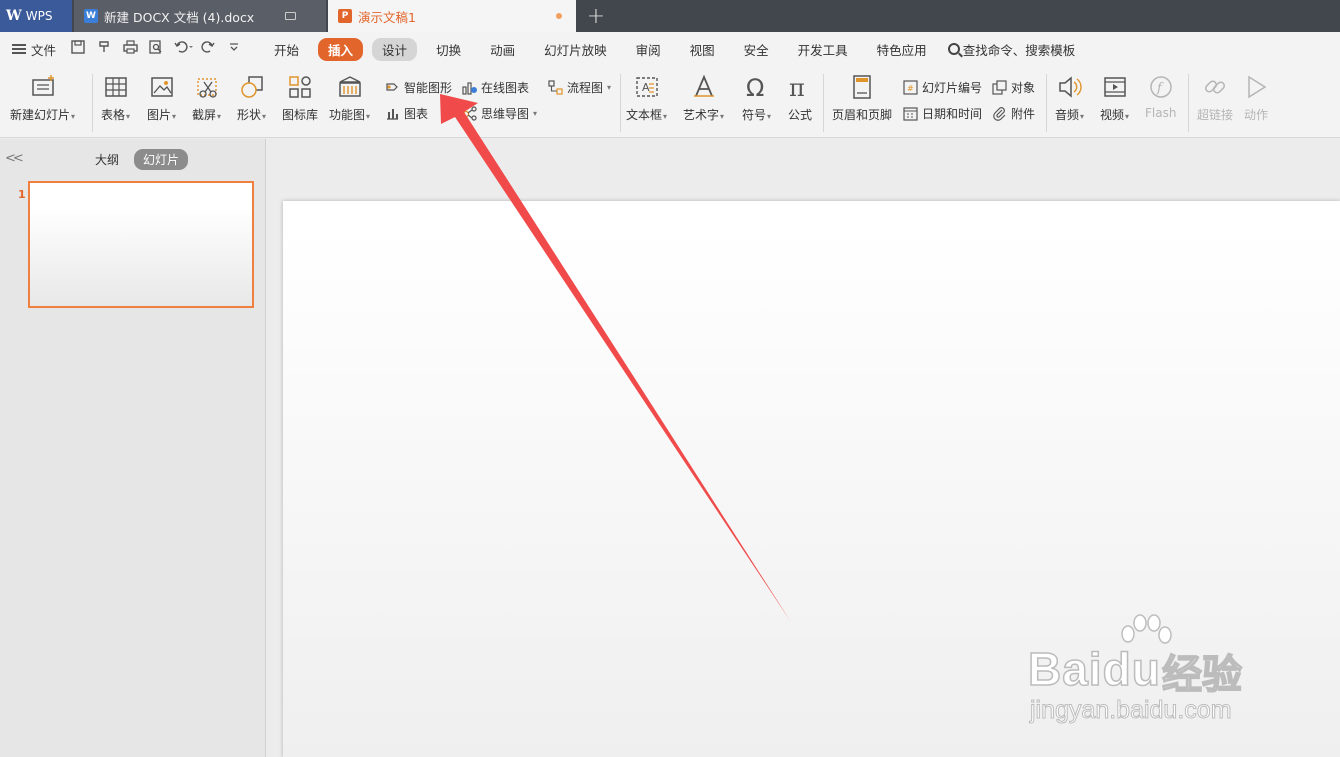 This screenshot has height=757, width=1340. I want to click on customize-toolbar-icon, so click(234, 49).